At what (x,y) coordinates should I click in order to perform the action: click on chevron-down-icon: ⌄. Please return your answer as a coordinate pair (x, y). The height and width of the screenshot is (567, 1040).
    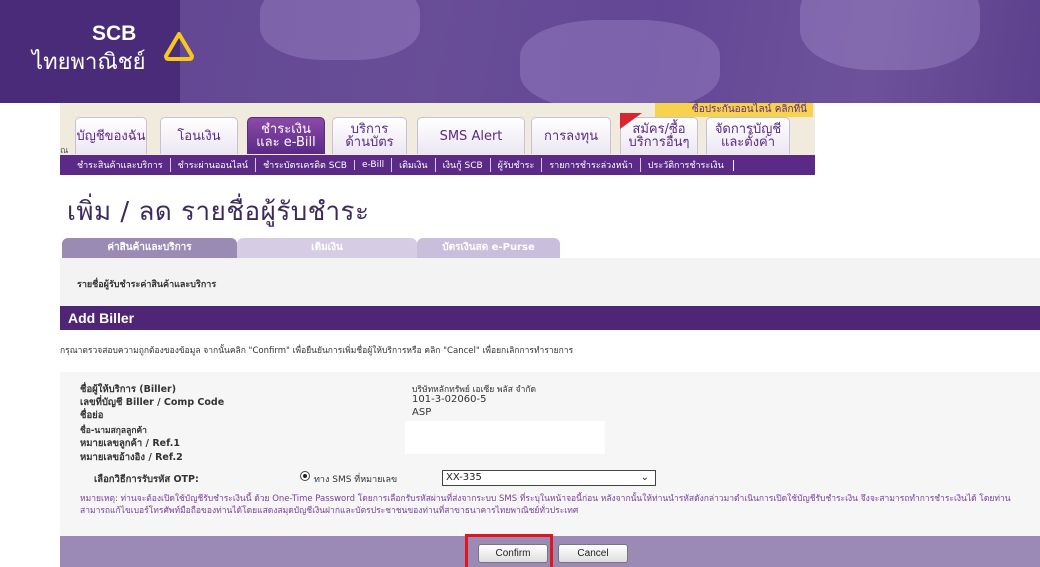
    Looking at the image, I should click on (644, 477).